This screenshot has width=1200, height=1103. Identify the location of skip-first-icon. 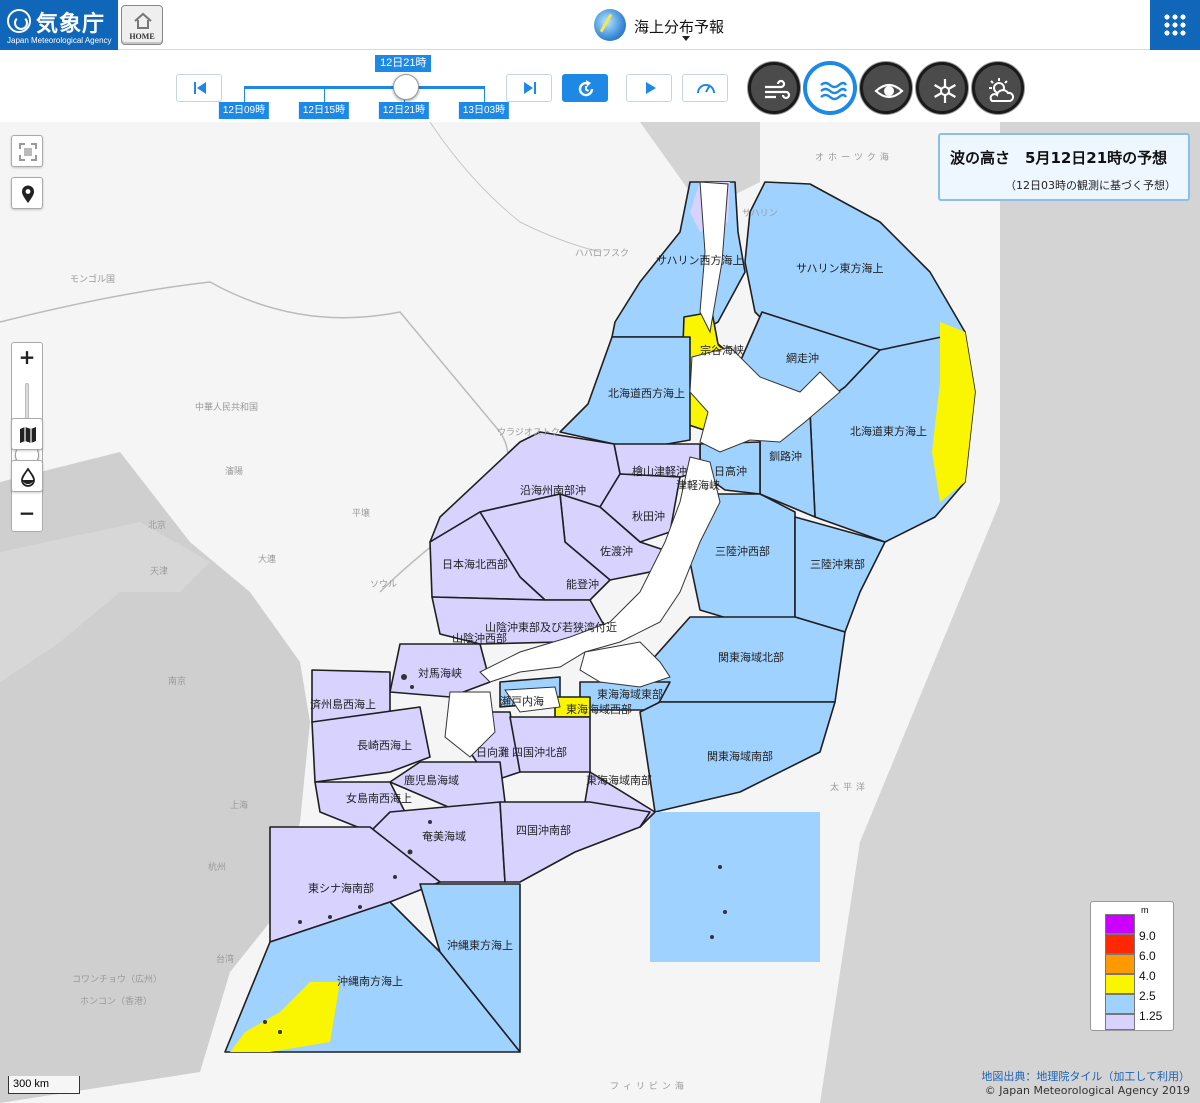
(200, 88).